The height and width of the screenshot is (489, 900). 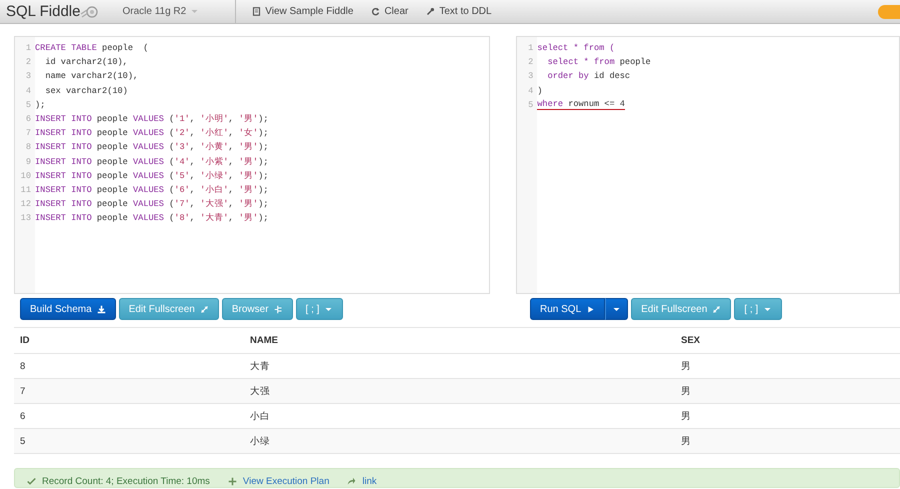 I want to click on status-link: View Execution Plan, so click(x=279, y=481).